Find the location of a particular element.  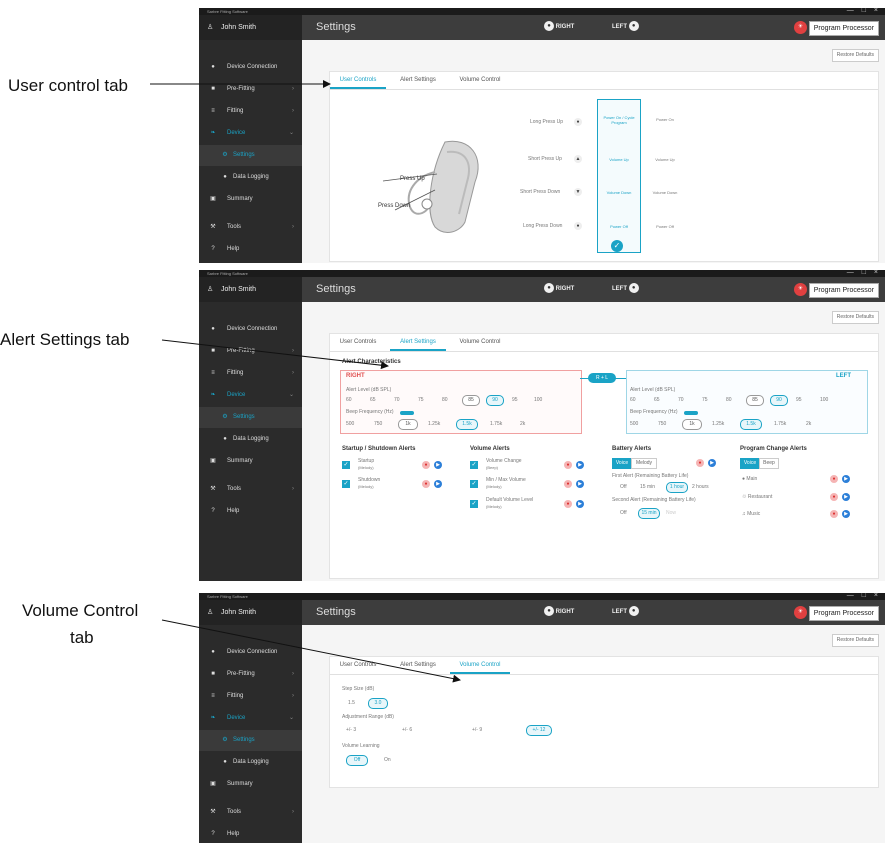

range-option: +/- 6 is located at coordinates (407, 730).